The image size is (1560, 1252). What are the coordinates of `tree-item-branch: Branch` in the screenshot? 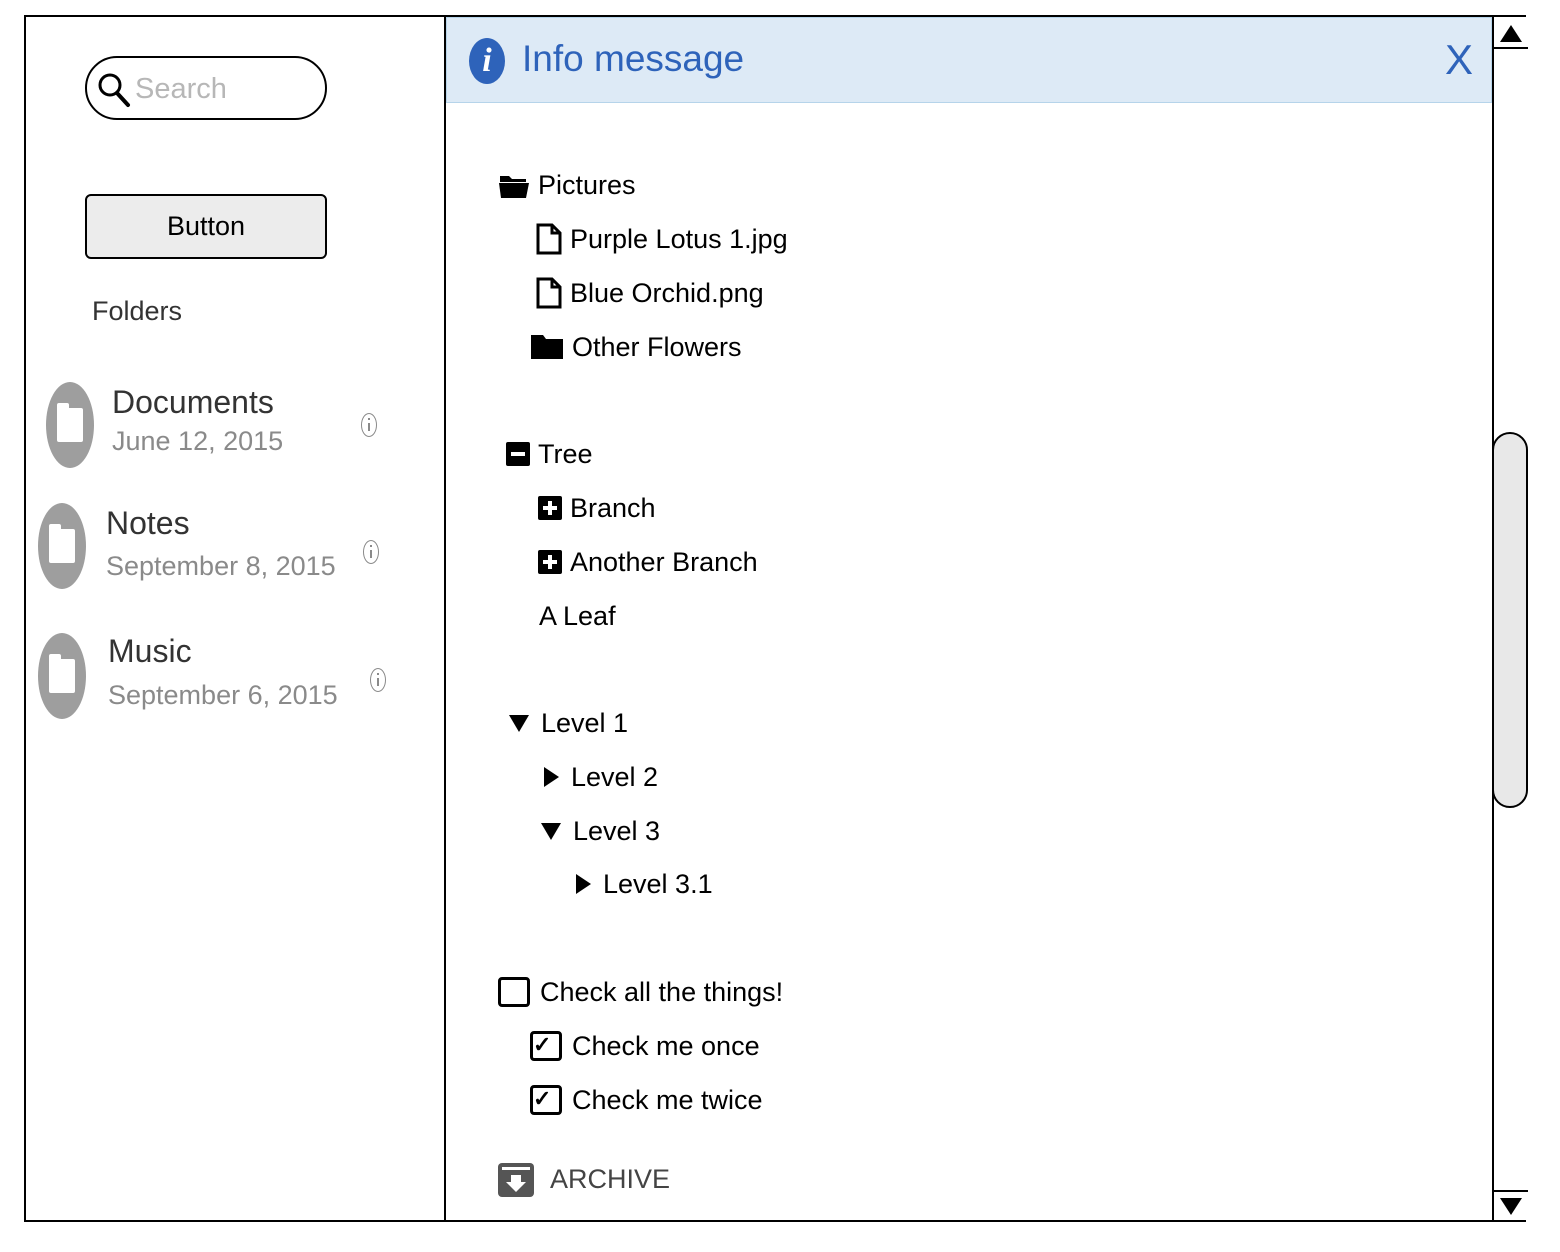 It's located at (597, 508).